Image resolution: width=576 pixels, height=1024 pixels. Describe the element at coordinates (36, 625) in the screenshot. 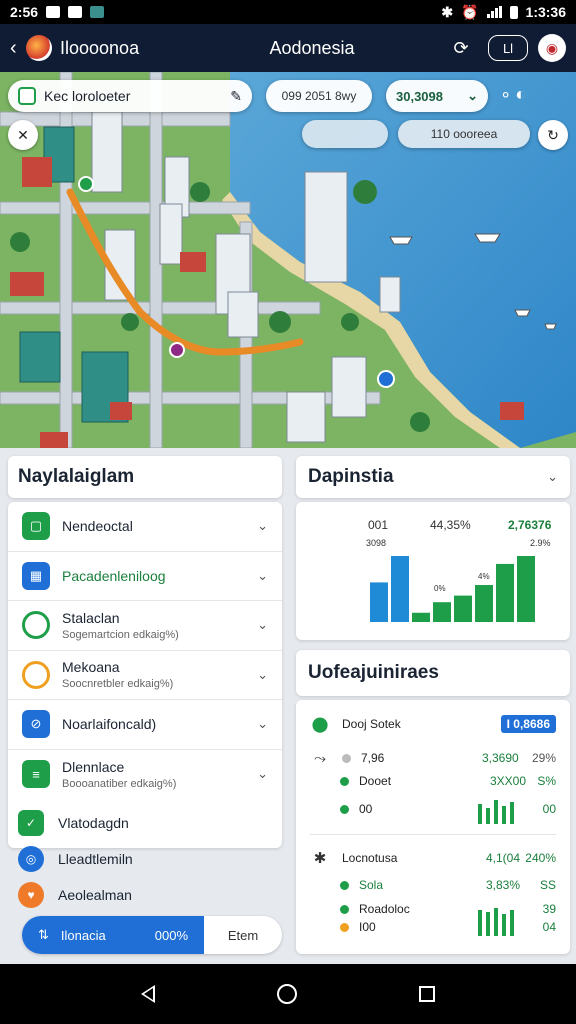

I see `ring-green-icon` at that location.